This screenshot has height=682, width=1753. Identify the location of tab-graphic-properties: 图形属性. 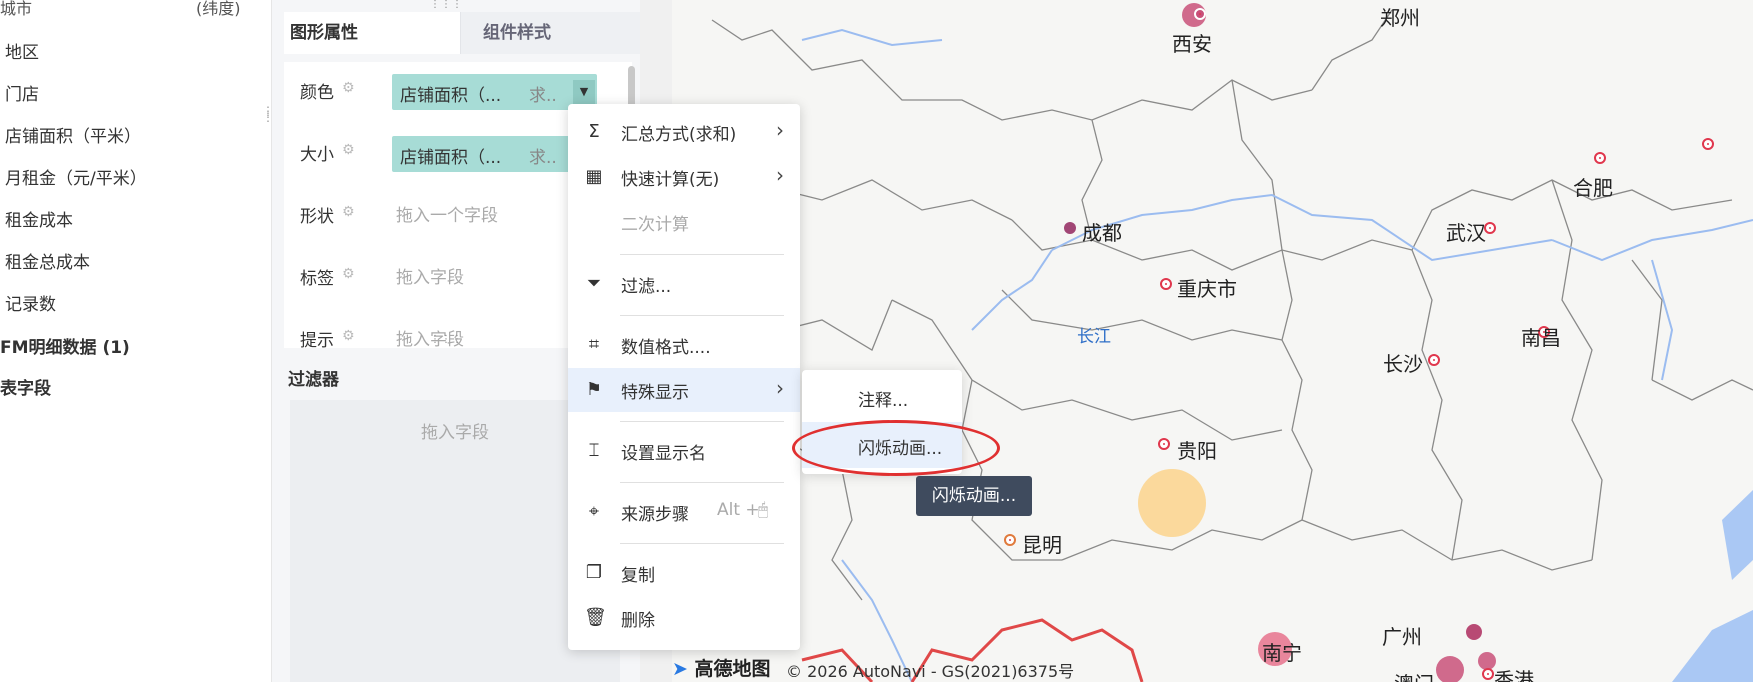
(372, 33).